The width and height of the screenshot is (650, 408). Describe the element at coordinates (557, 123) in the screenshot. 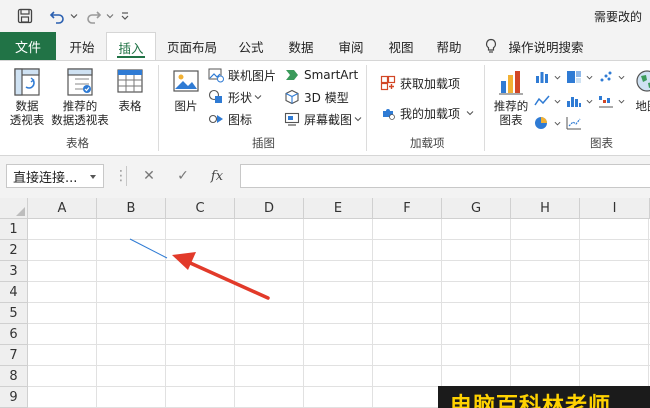

I see `pie-chart-dropdown-icon` at that location.